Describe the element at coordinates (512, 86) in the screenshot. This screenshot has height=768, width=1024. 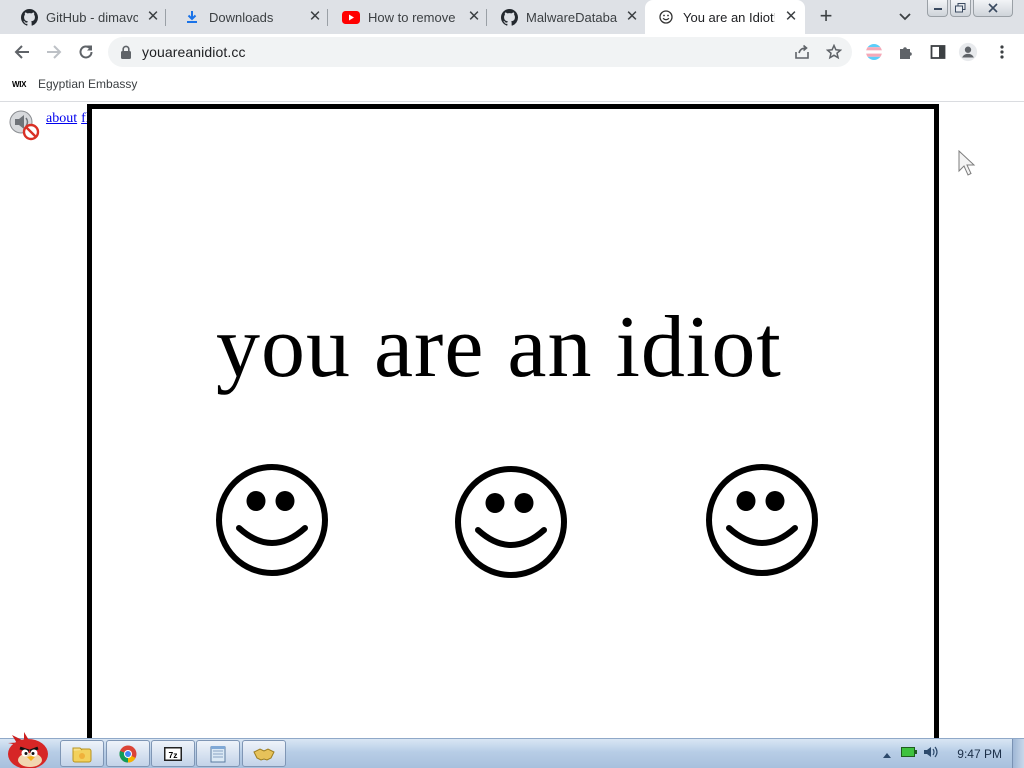
I see `bookmarks-bar: WIX Egyptian Embassy` at that location.